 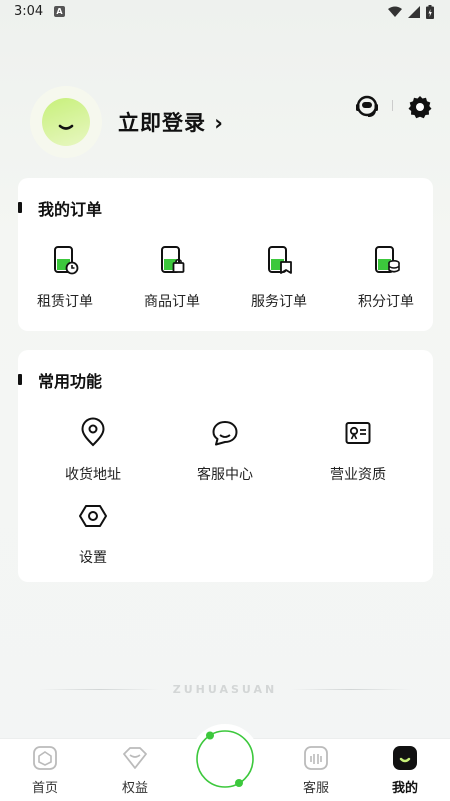 I want to click on service-order-label: 服务订单, so click(x=279, y=302).